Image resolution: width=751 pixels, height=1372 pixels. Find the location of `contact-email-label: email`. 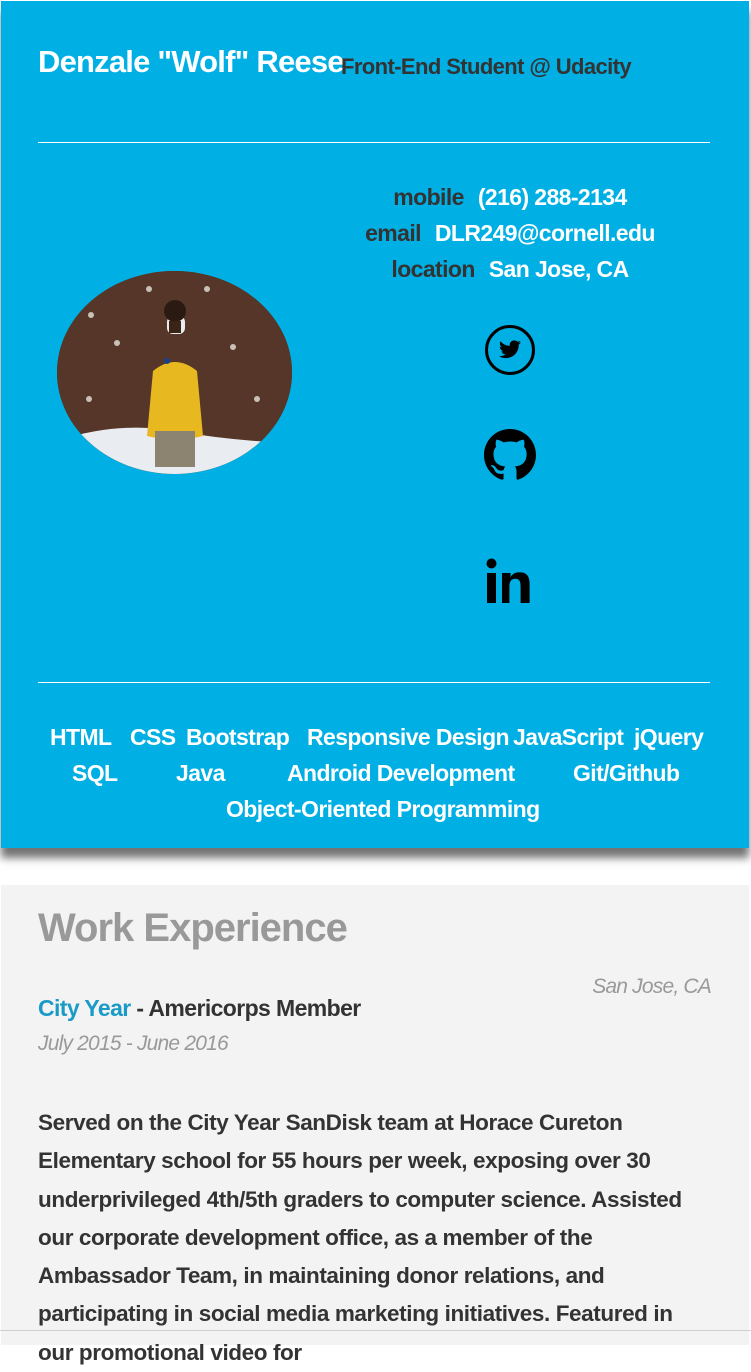

contact-email-label: email is located at coordinates (393, 233).